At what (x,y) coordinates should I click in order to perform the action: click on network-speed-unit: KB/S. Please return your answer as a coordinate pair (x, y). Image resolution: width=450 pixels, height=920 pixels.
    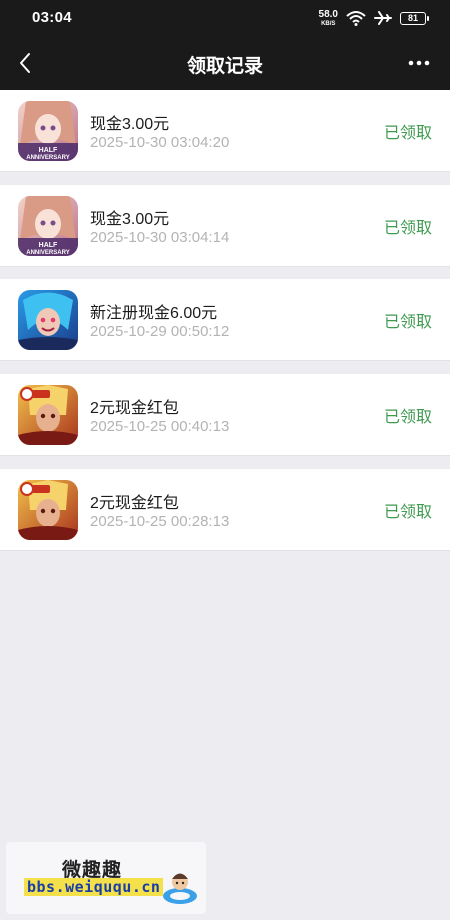
    Looking at the image, I should click on (328, 23).